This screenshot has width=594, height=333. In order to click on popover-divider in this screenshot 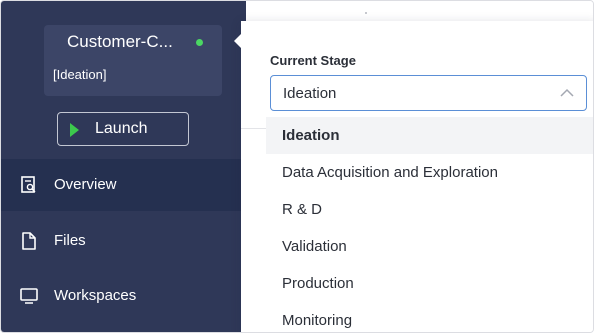, I will do `click(253, 128)`.